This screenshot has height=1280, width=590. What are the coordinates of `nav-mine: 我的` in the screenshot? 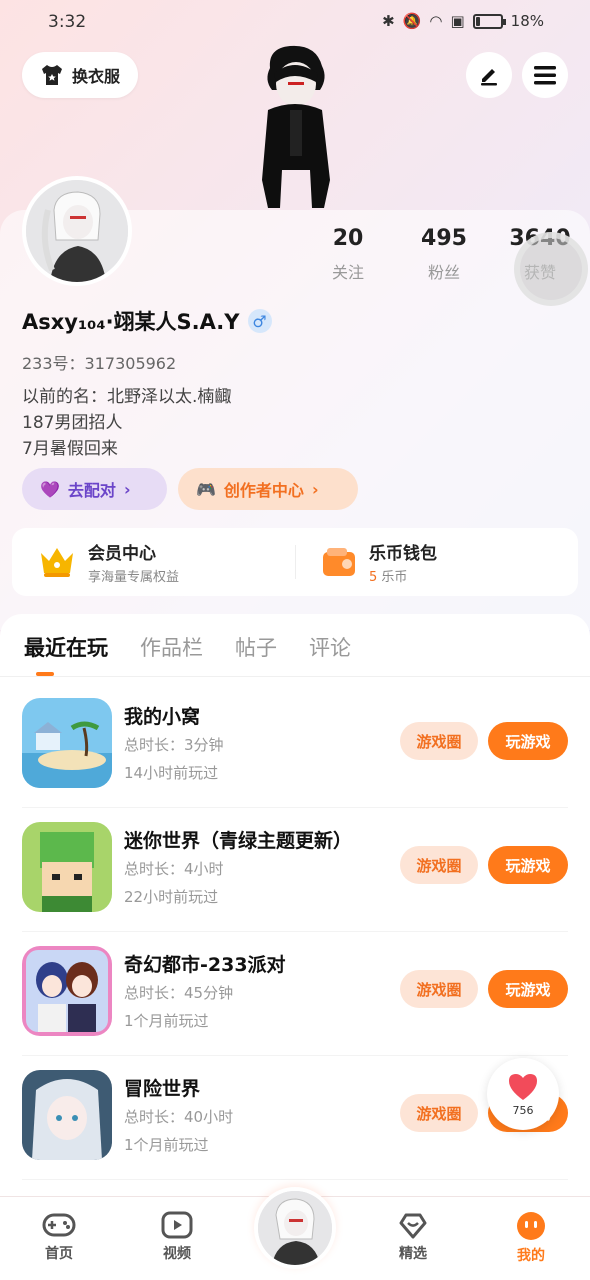 It's located at (531, 1238).